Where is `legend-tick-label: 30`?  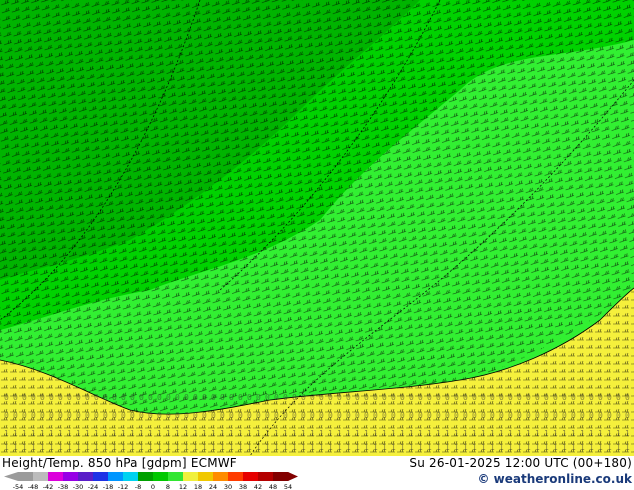
legend-tick-label: 30 is located at coordinates (228, 486).